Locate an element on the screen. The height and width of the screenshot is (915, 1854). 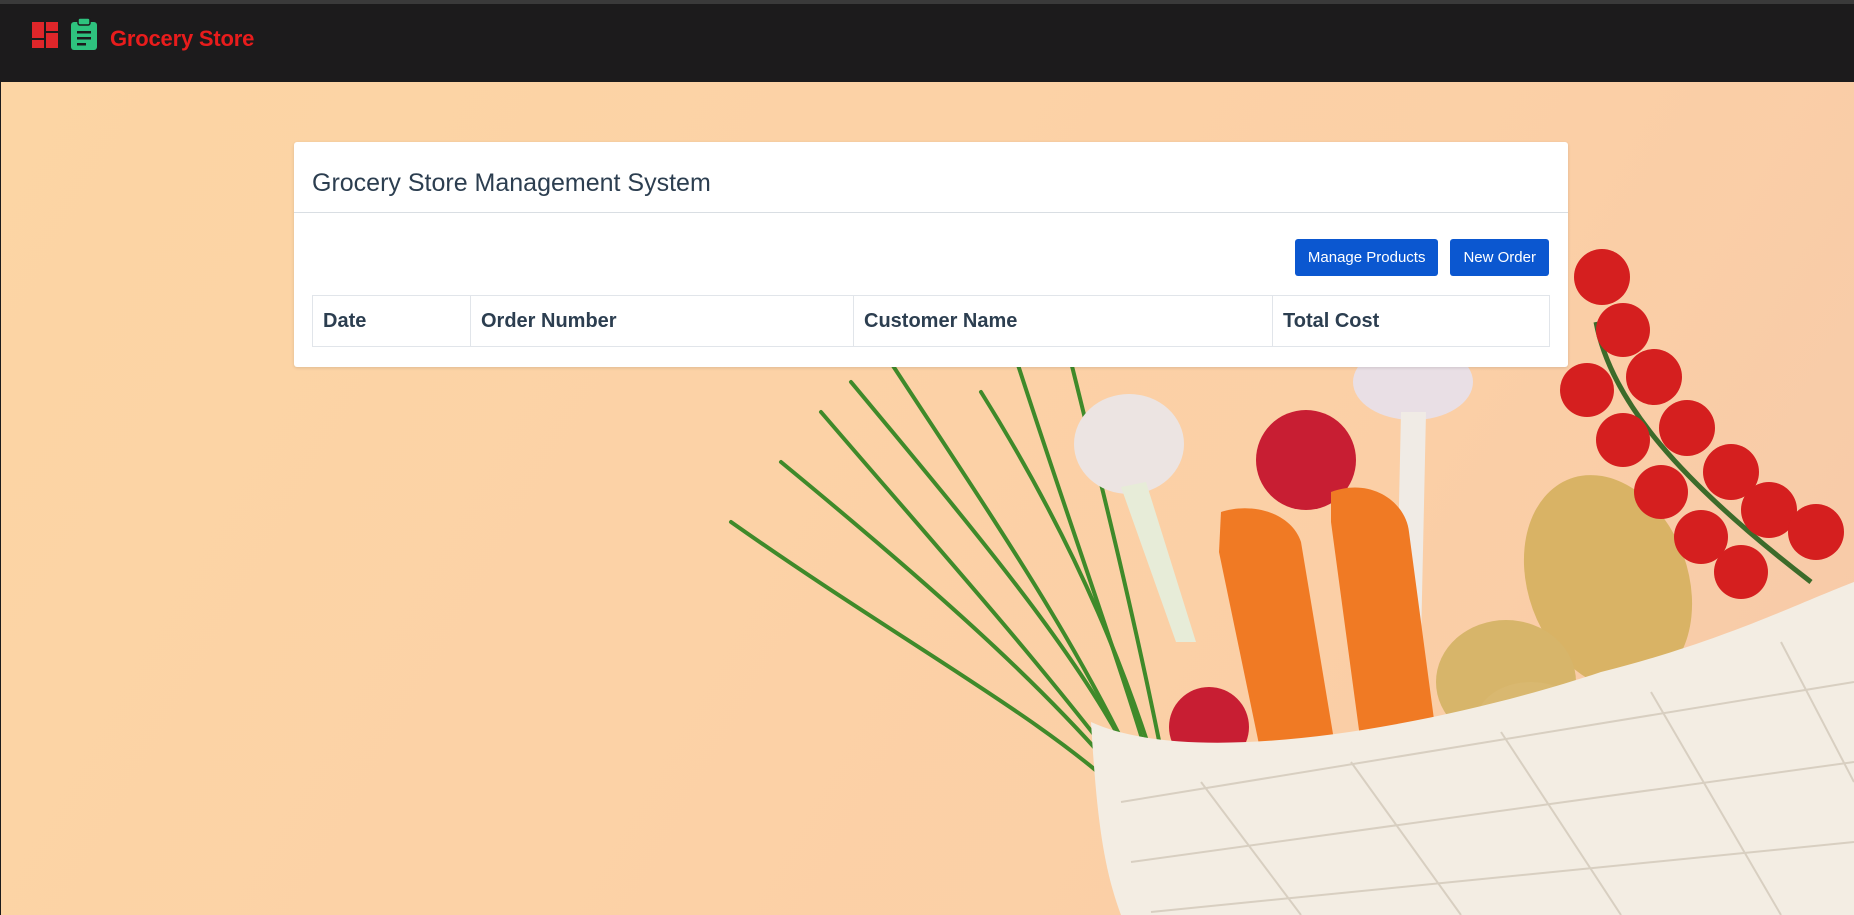
card-actions: Manage Products New Order is located at coordinates (1421, 257).